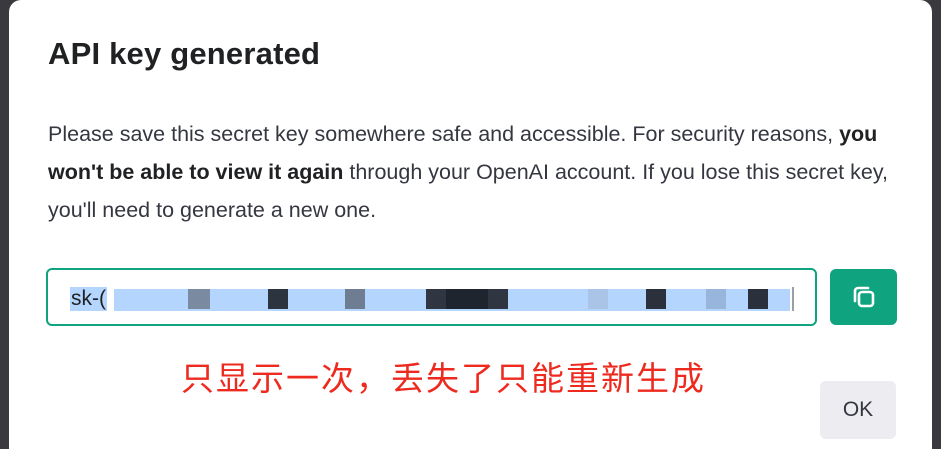  Describe the element at coordinates (184, 53) in the screenshot. I see `dialog-title: API key generated` at that location.